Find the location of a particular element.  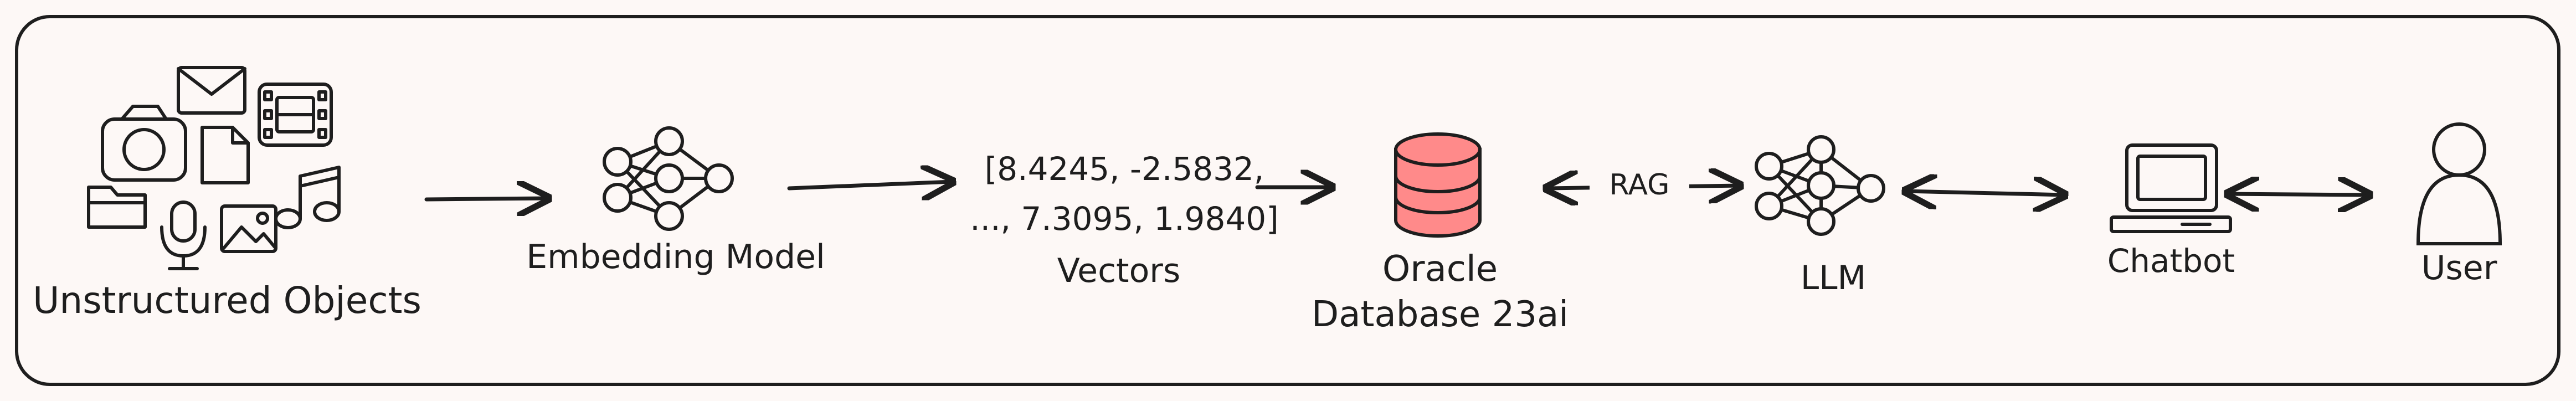

llm-network-icon is located at coordinates (1820, 185).